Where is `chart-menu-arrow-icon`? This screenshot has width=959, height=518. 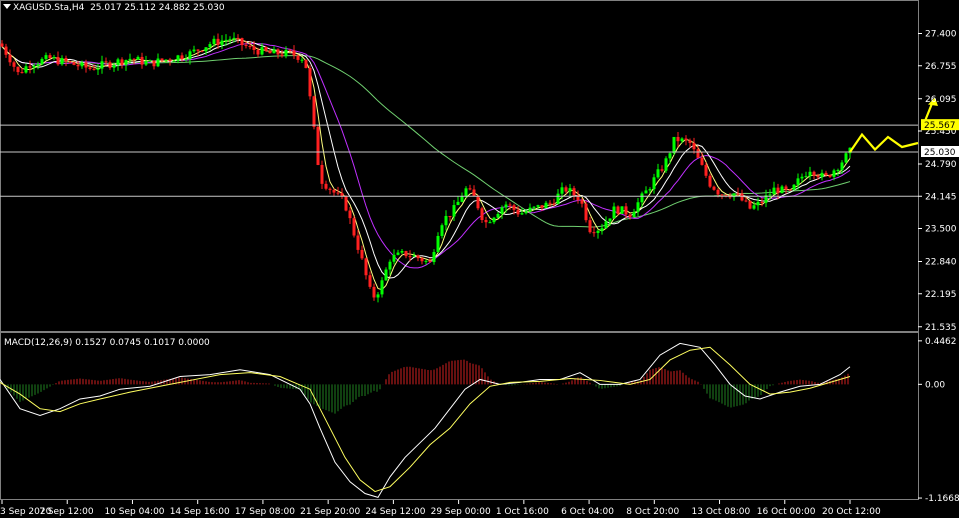 chart-menu-arrow-icon is located at coordinates (7, 6).